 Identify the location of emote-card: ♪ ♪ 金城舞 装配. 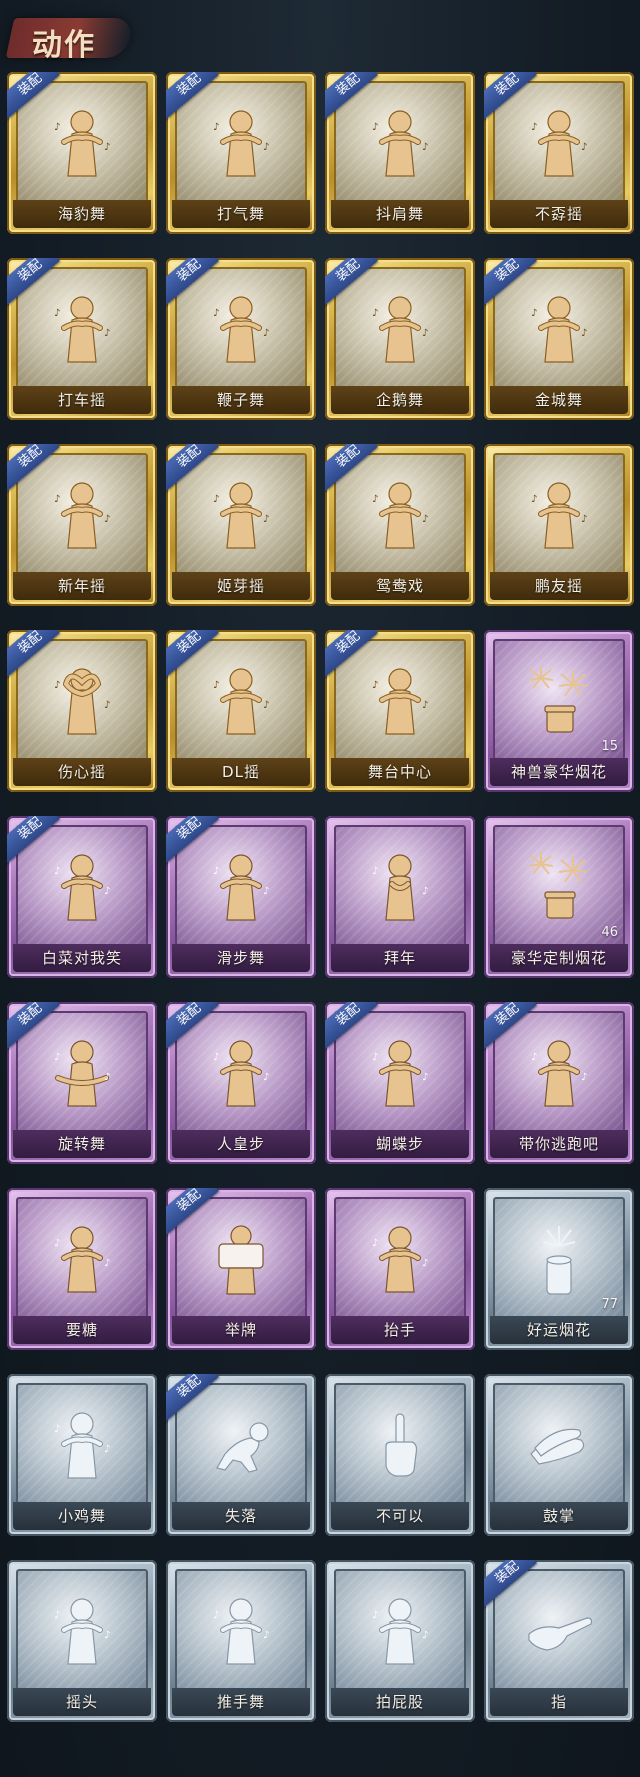
(559, 339).